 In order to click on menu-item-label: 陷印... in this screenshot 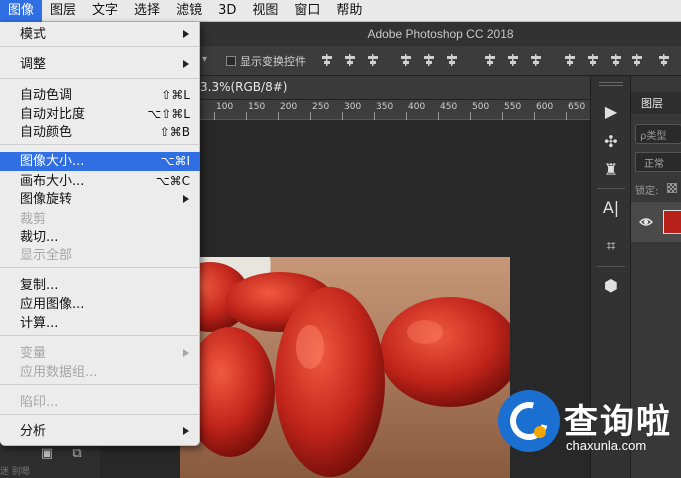, I will do `click(39, 402)`.